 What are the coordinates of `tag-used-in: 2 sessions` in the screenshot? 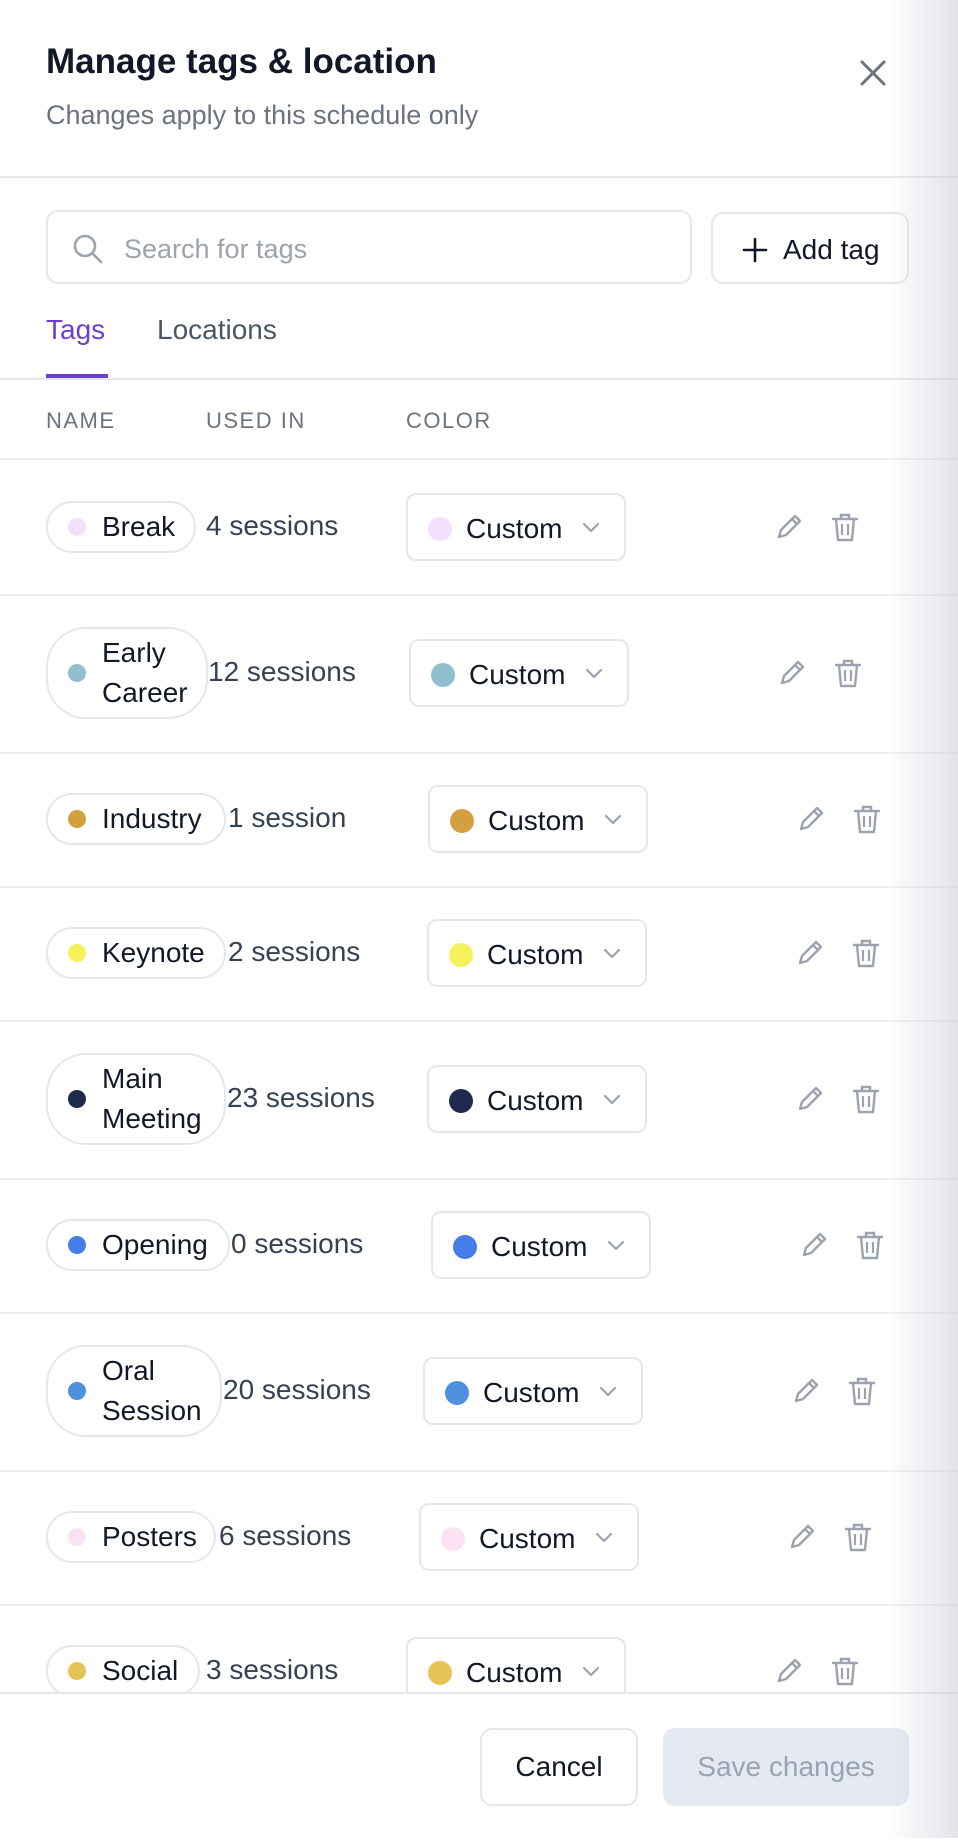 It's located at (294, 951).